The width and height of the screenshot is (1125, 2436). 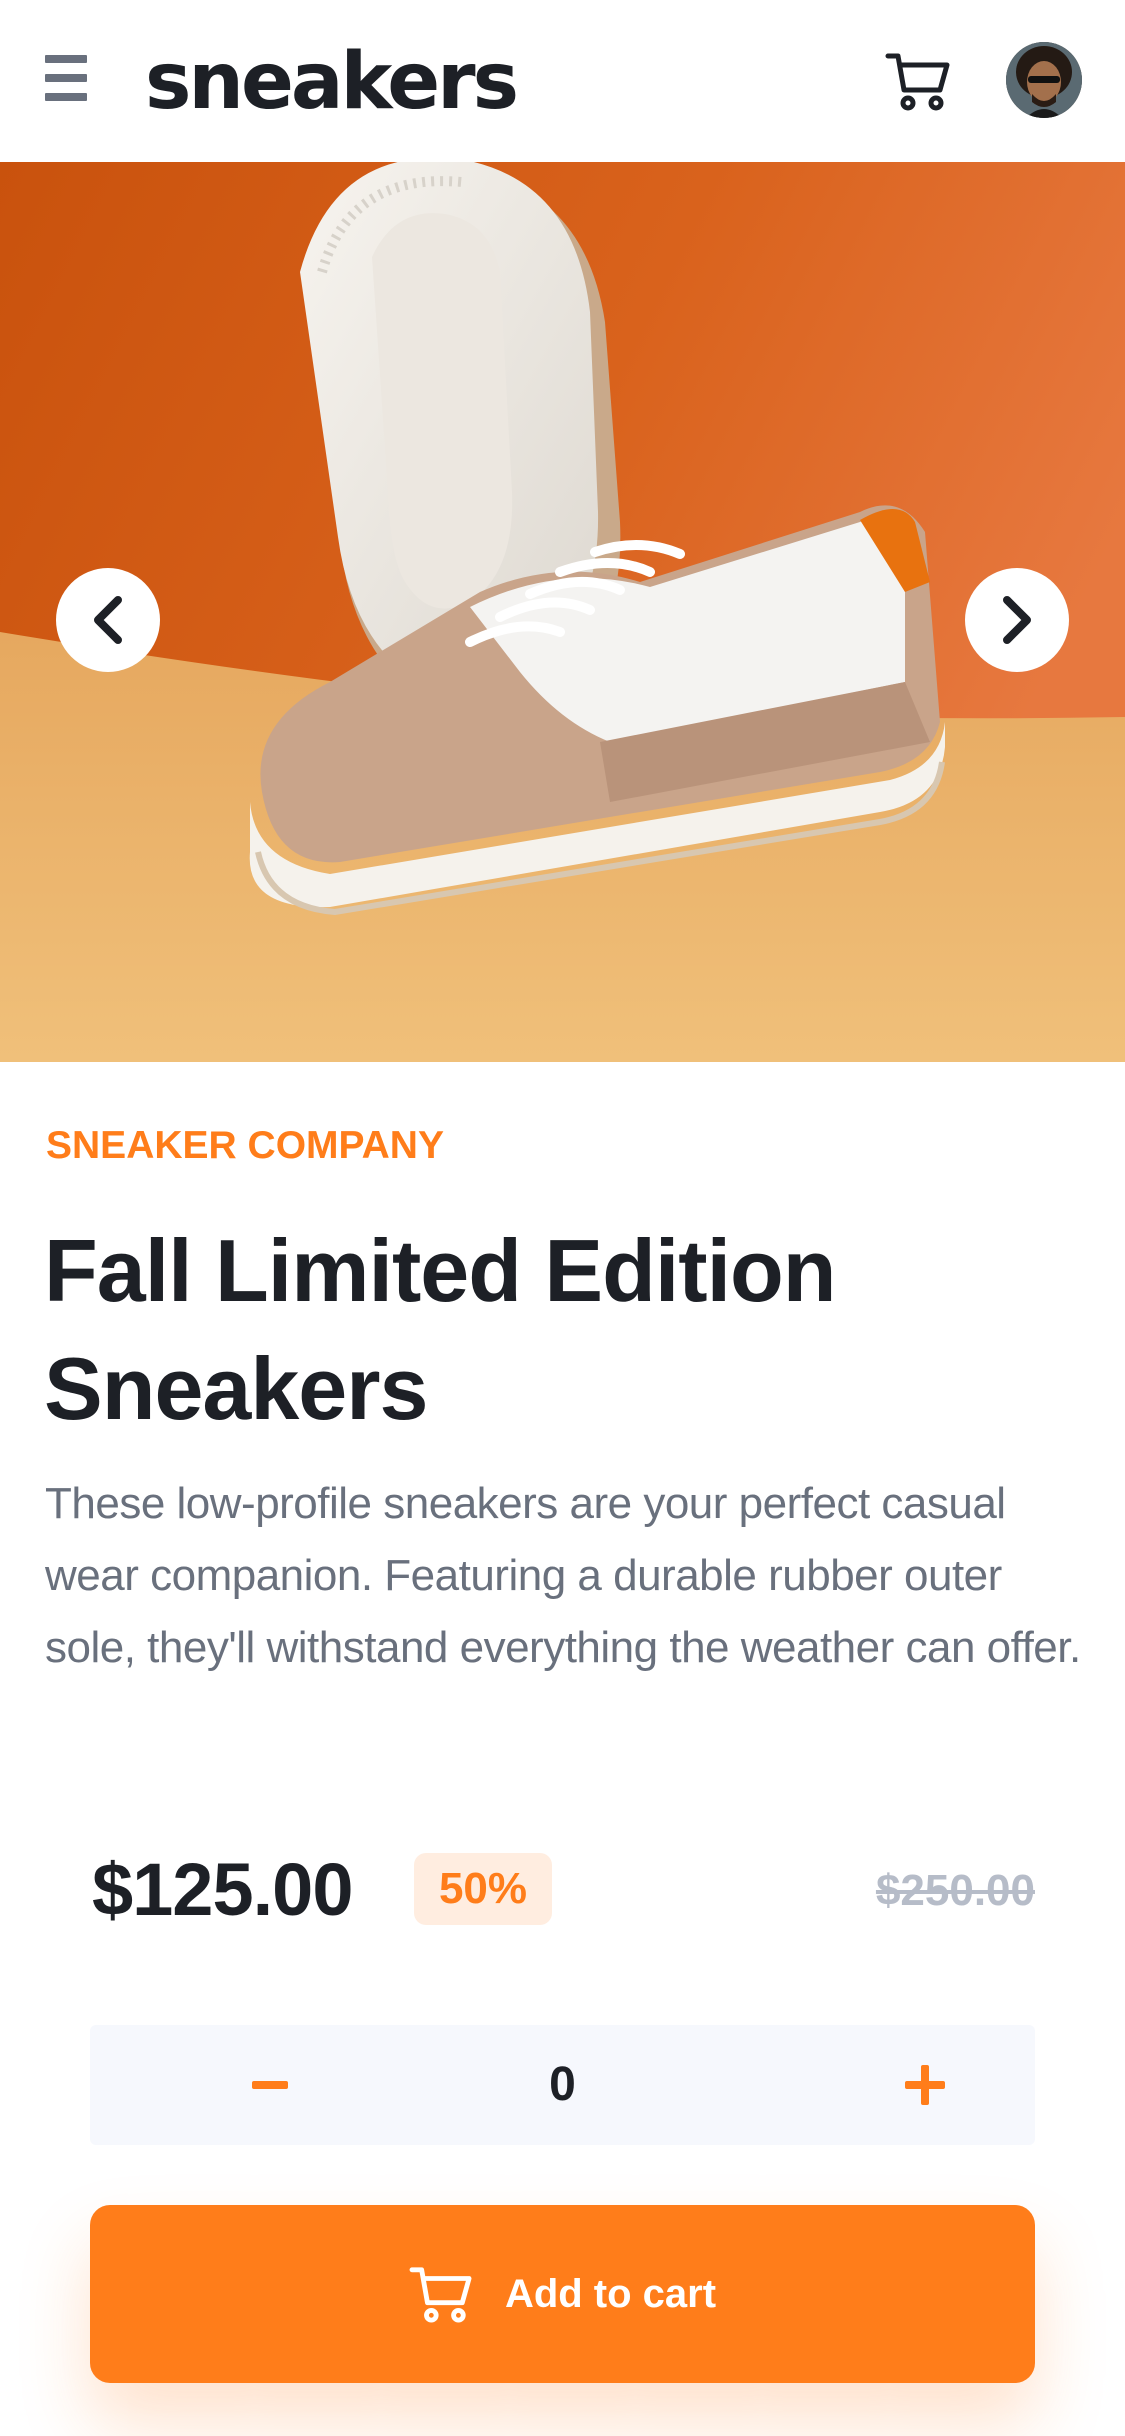 What do you see at coordinates (332, 82) in the screenshot?
I see `logo: sneakers` at bounding box center [332, 82].